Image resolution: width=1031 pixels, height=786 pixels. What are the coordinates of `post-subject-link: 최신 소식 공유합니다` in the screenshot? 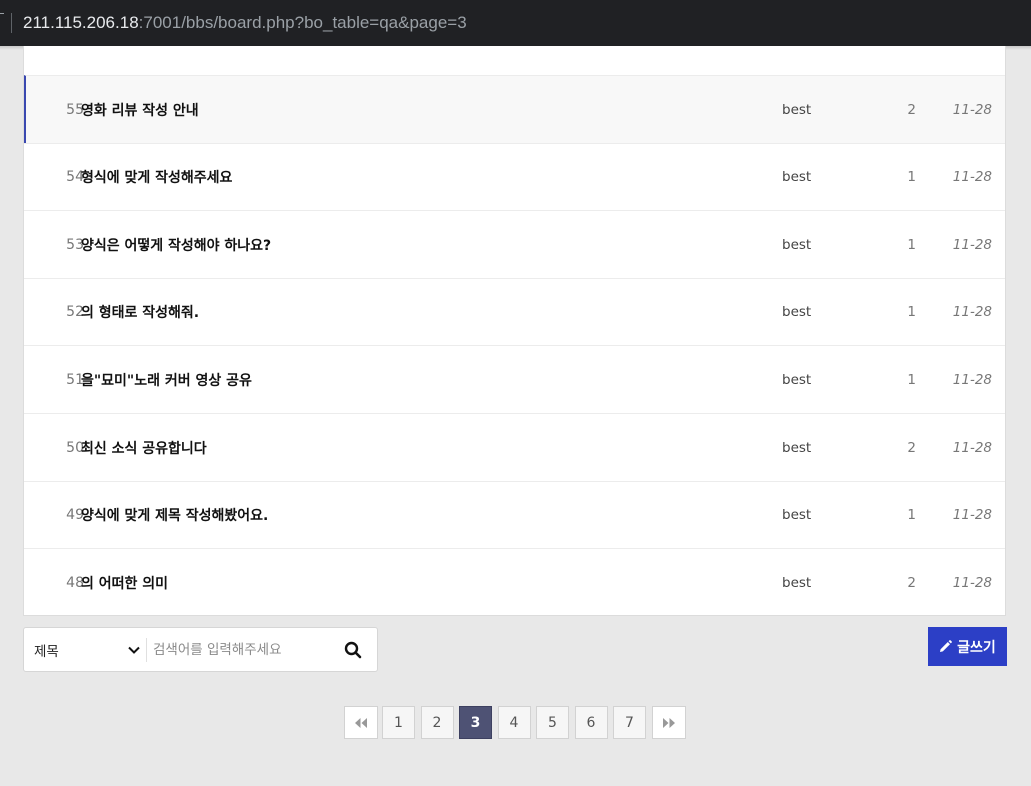 It's located at (144, 447).